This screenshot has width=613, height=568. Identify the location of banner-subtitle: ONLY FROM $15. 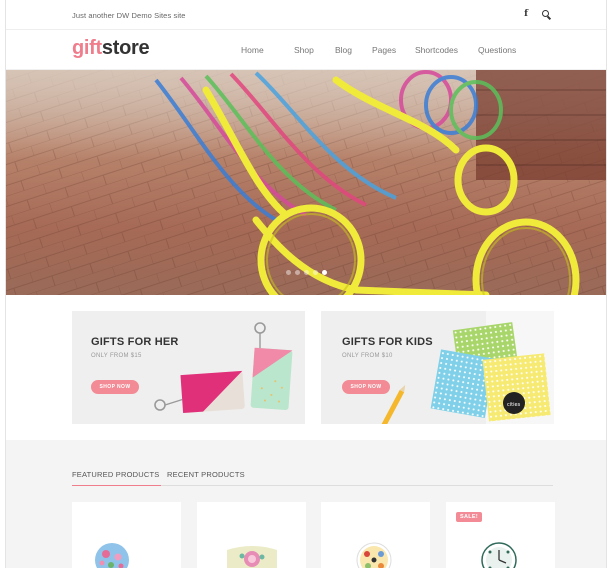
(116, 356).